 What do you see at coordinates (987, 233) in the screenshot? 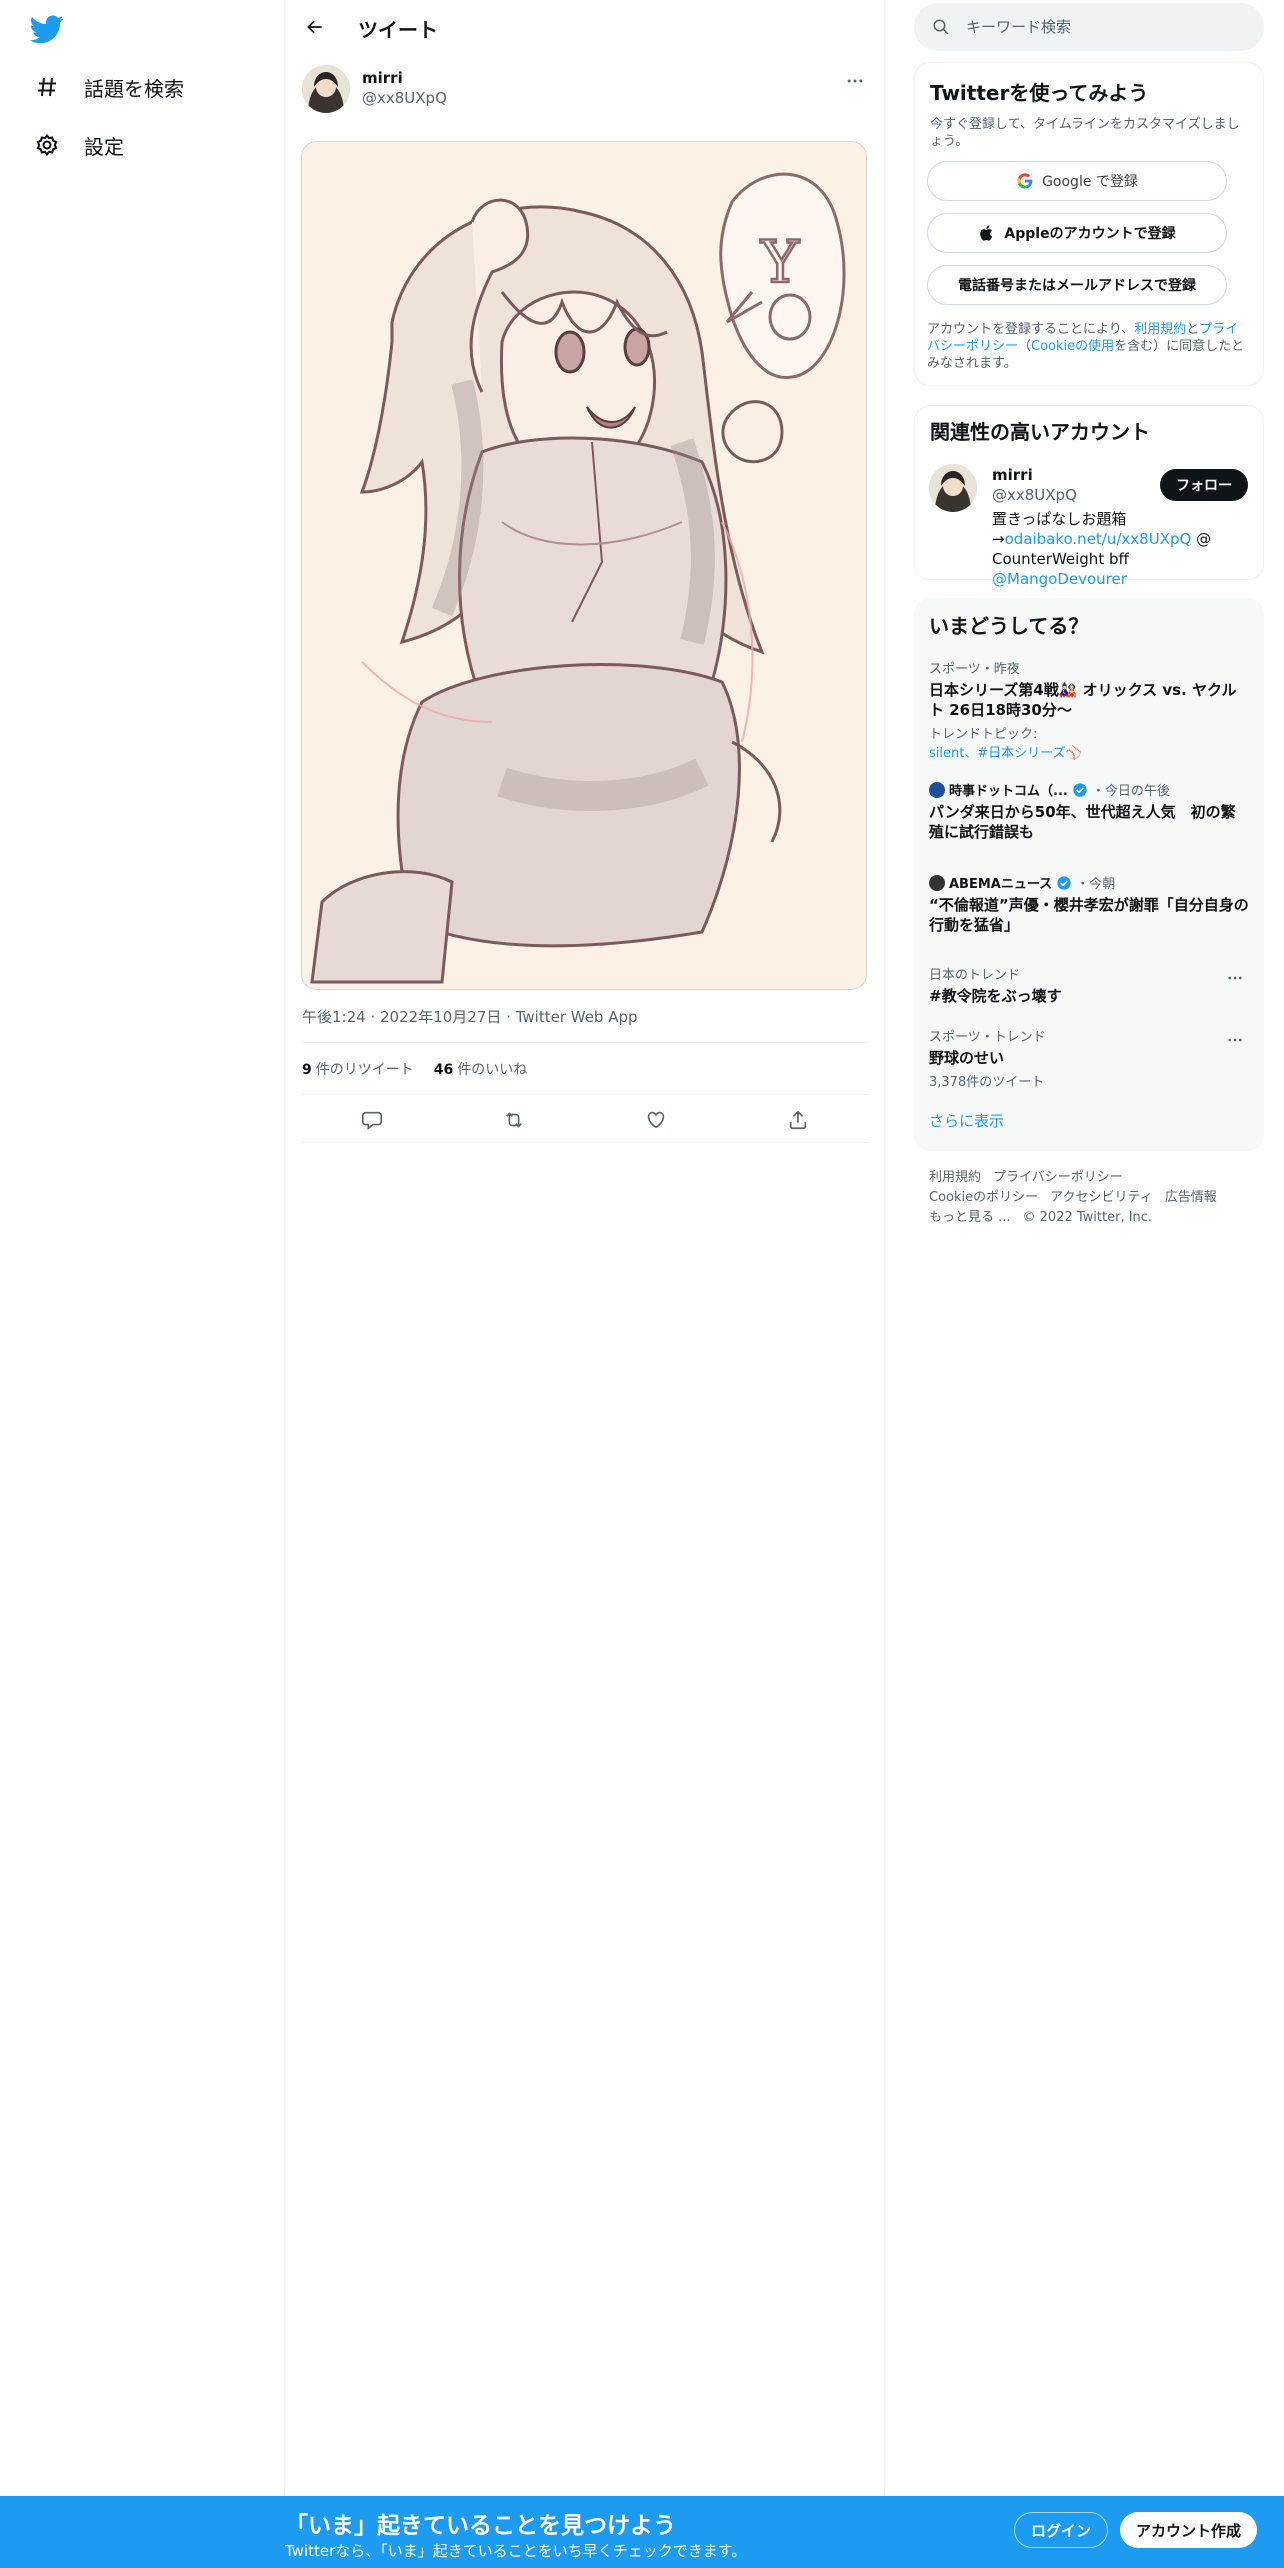
I see `apple-icon` at bounding box center [987, 233].